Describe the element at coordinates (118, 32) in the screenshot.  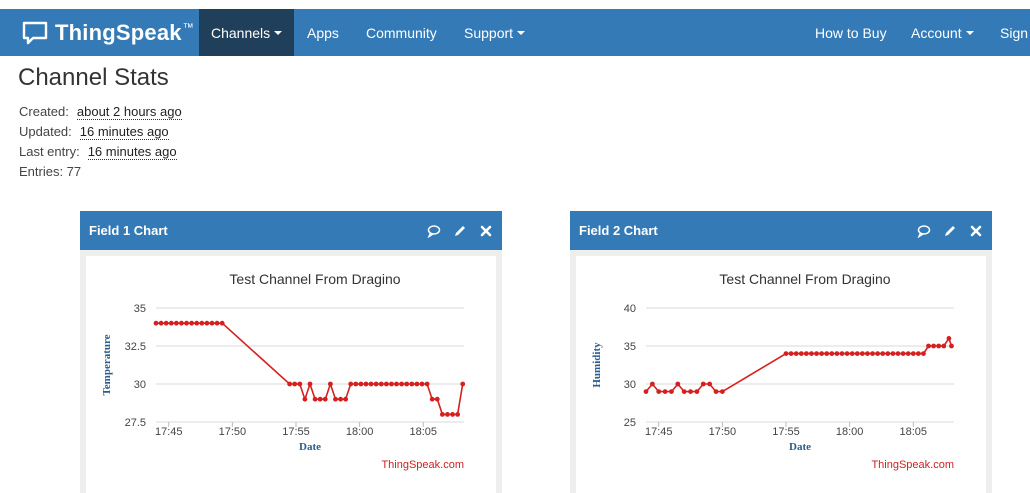
I see `brand-name: ThingSpeak` at that location.